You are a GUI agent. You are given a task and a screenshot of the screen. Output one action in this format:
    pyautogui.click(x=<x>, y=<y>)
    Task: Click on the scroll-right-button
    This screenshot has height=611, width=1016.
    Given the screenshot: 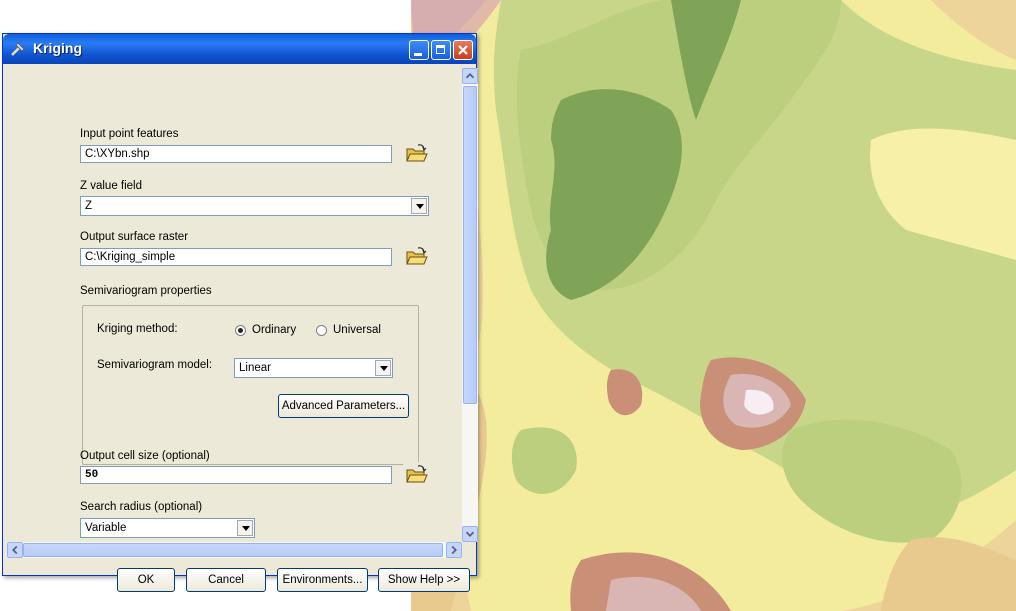 What is the action you would take?
    pyautogui.click(x=454, y=550)
    